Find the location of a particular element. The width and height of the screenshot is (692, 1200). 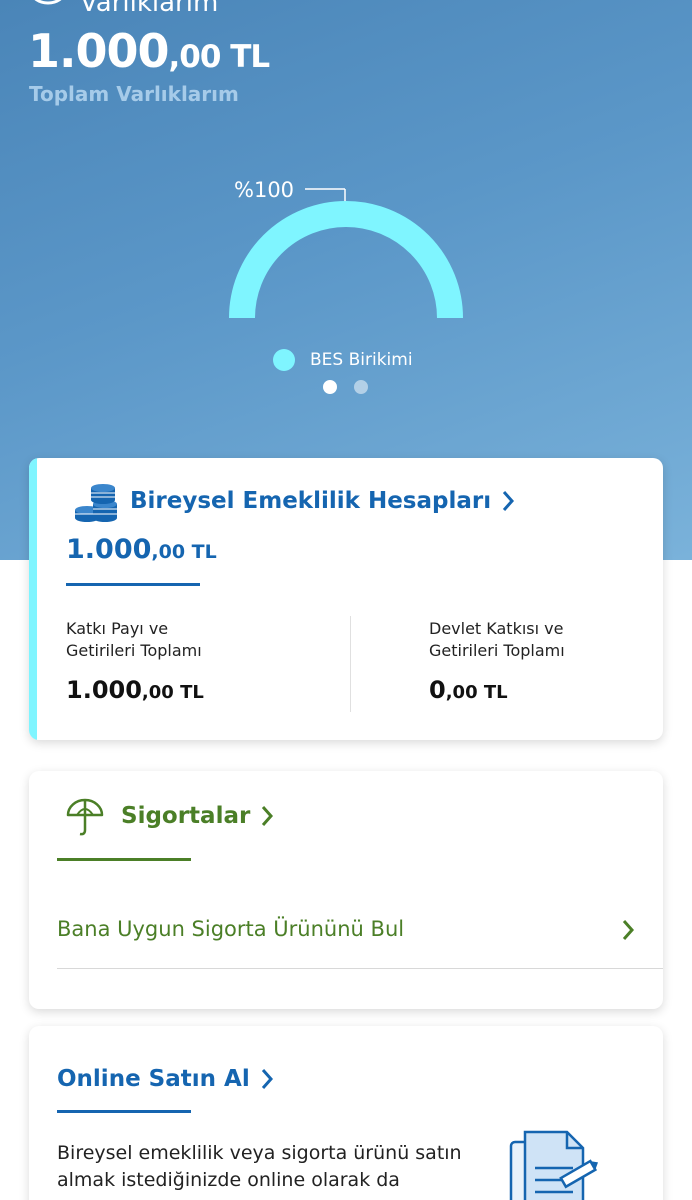

wallet-icon is located at coordinates (48, 2).